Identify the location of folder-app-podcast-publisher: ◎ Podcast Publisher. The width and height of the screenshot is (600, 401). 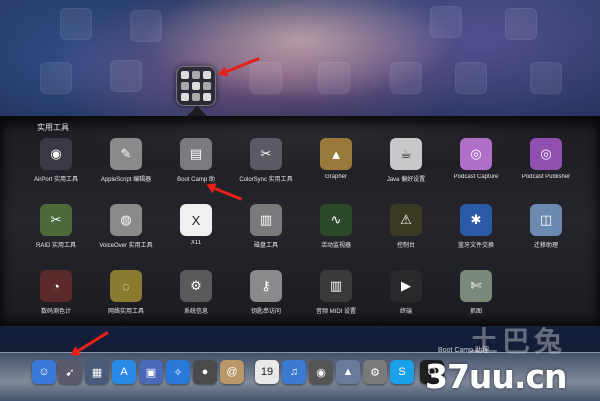
(546, 159).